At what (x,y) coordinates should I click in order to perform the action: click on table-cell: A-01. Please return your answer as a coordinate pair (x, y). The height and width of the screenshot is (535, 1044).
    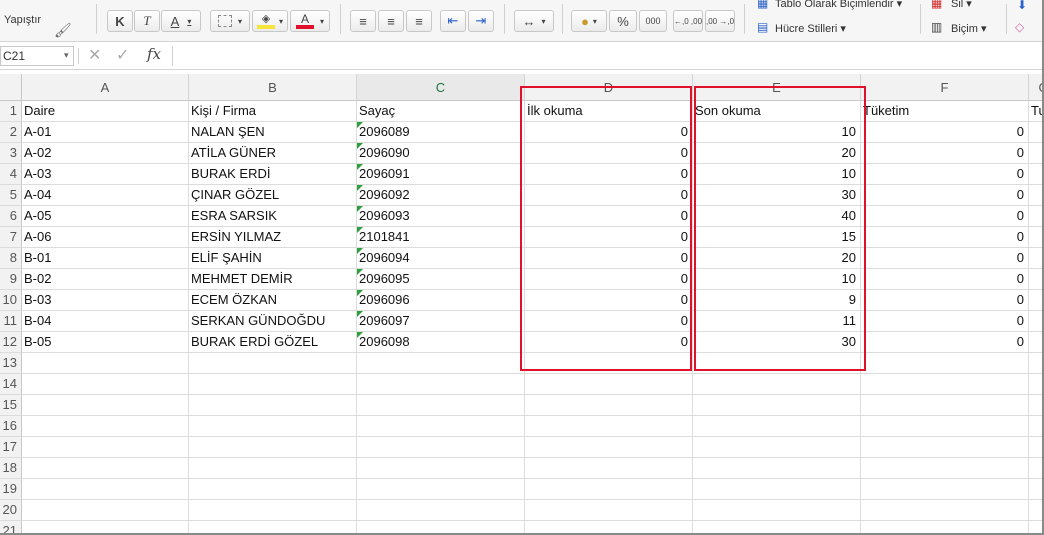
    Looking at the image, I should click on (105, 132).